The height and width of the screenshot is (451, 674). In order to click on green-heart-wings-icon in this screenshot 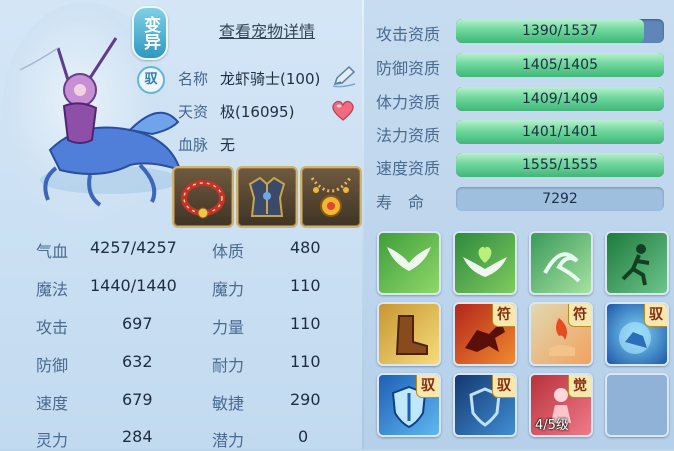, I will do `click(485, 261)`.